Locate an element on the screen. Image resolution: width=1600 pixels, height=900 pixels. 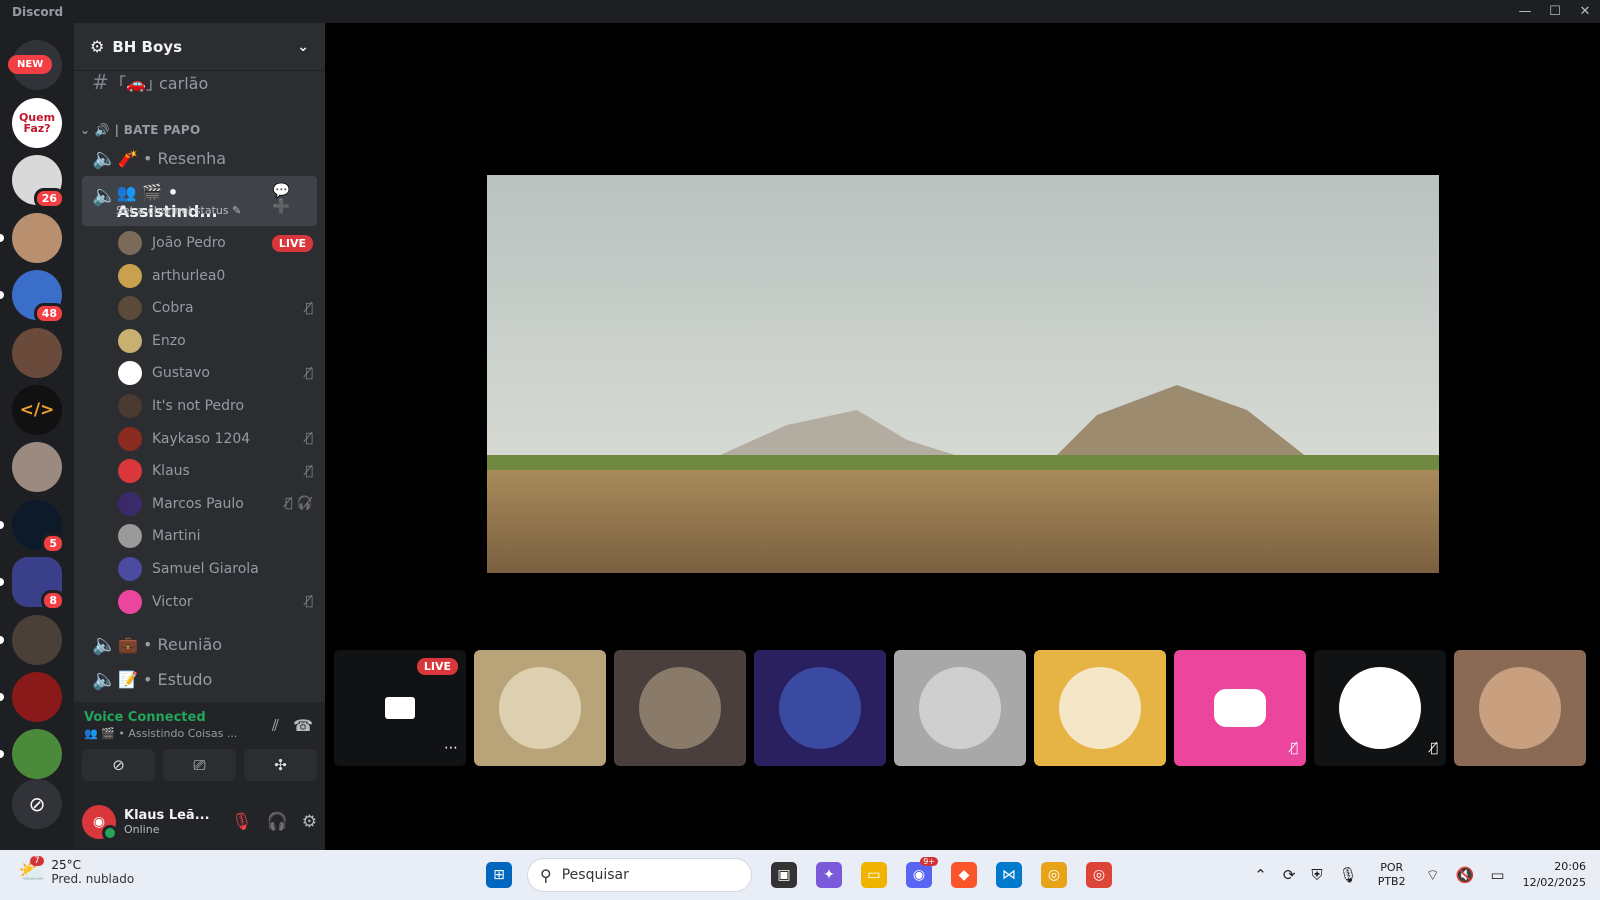
copilot-icon: ✦ is located at coordinates (829, 875).